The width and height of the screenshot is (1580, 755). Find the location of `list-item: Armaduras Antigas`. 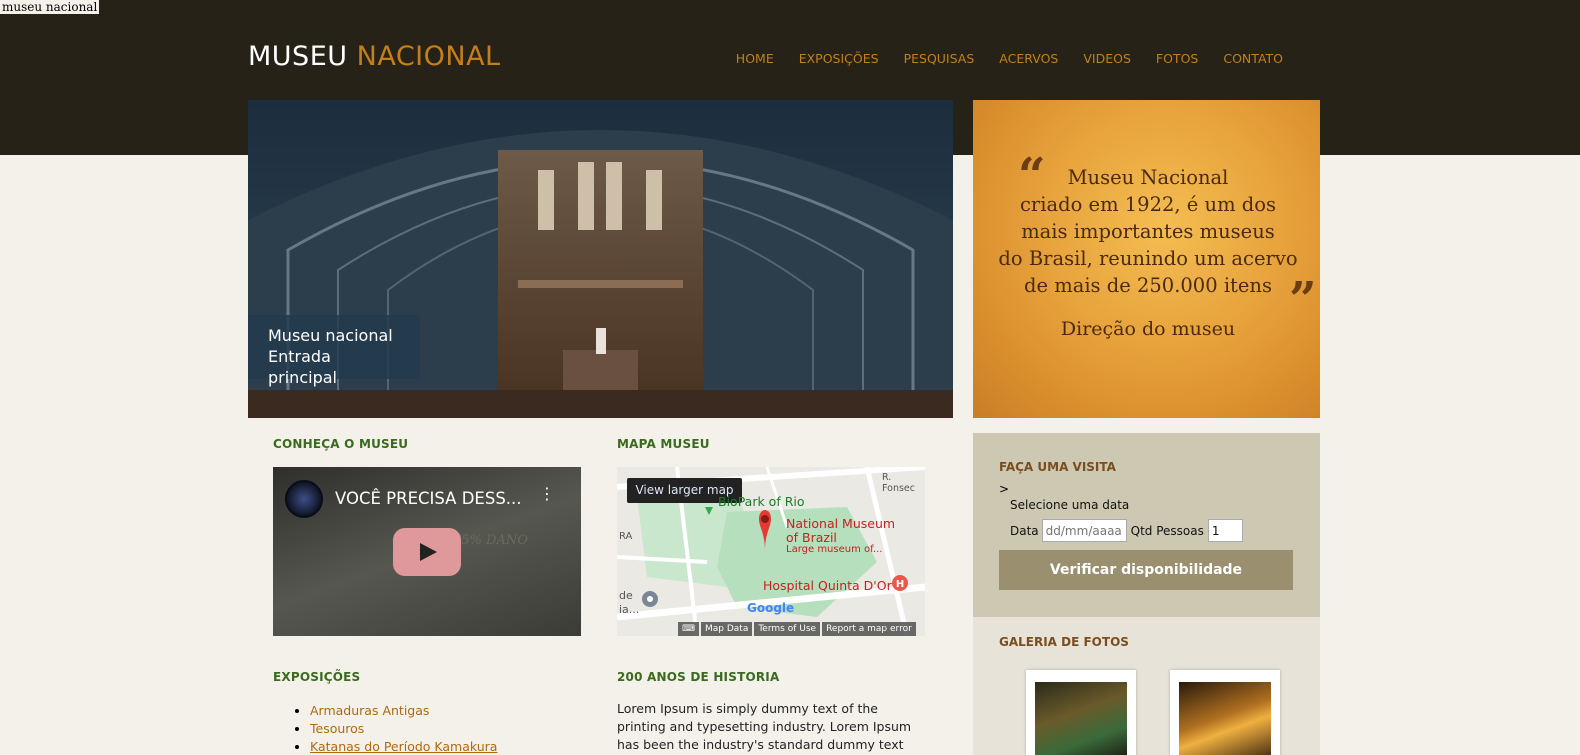

list-item: Armaduras Antigas is located at coordinates (403, 711).